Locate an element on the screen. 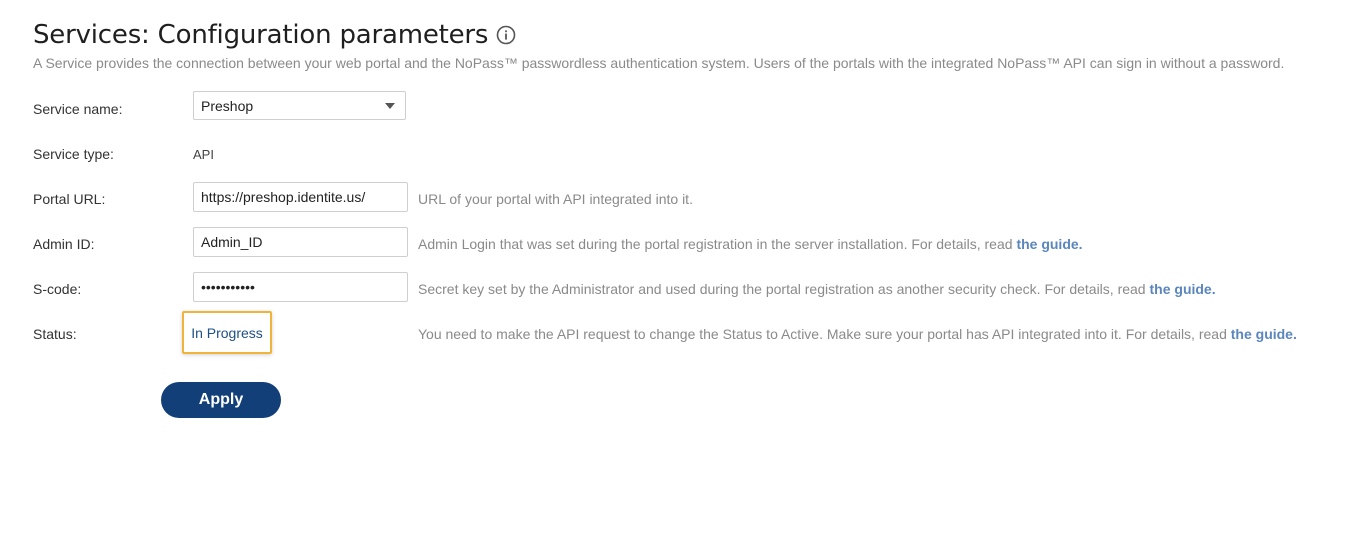 The width and height of the screenshot is (1360, 543). service-type-label: Service type: is located at coordinates (73, 154).